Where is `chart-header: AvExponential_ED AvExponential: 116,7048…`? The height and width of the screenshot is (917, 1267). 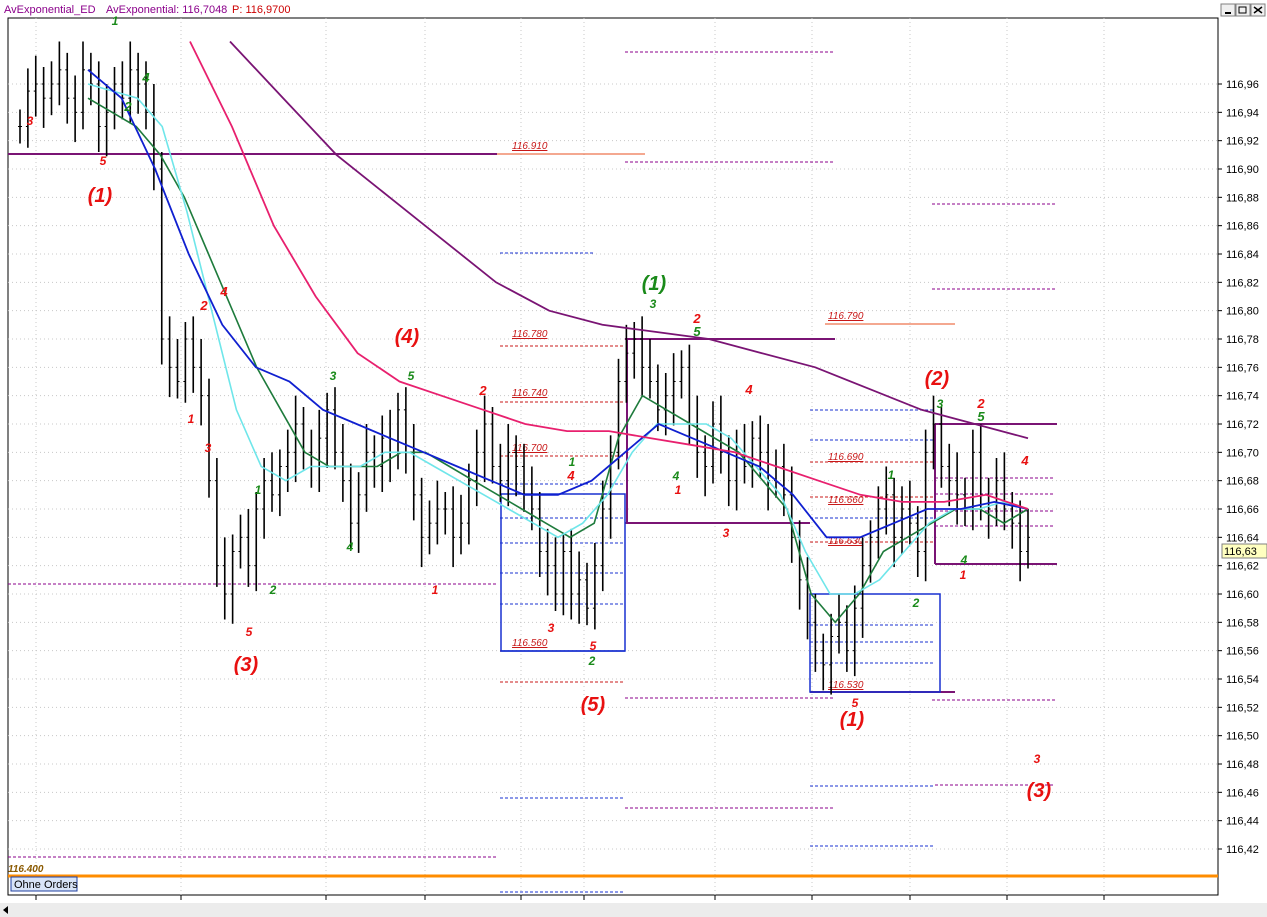 chart-header: AvExponential_ED AvExponential: 116,7048… is located at coordinates (147, 10).